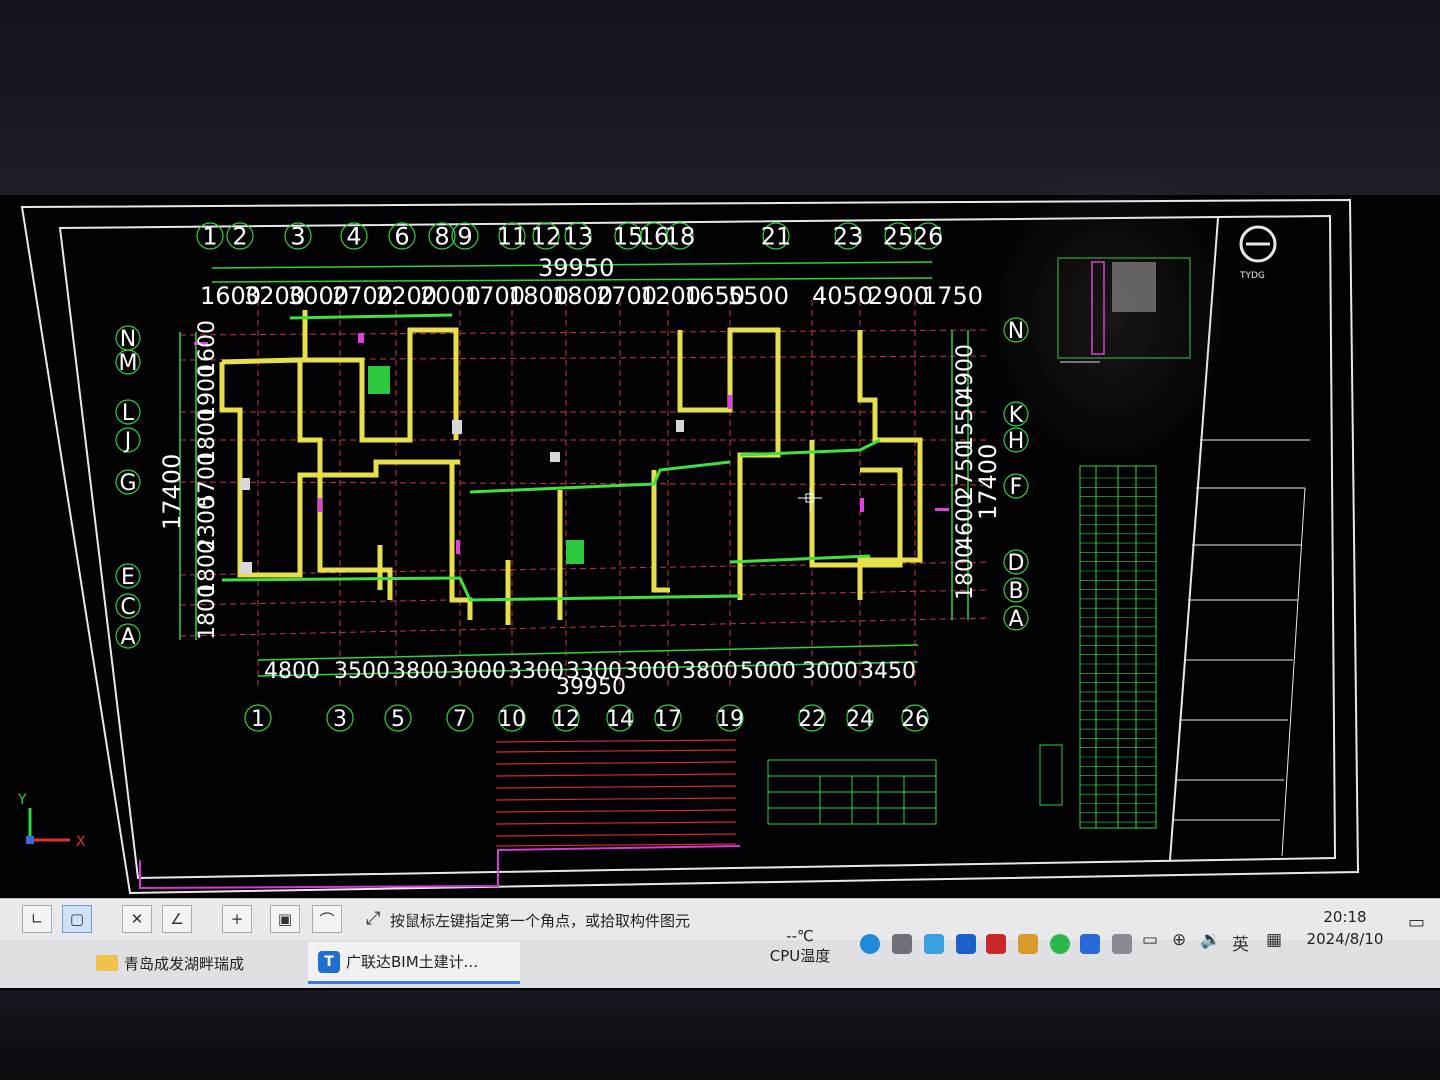 The height and width of the screenshot is (1080, 1440). What do you see at coordinates (81, 842) in the screenshot?
I see `ucs-x-label: X` at bounding box center [81, 842].